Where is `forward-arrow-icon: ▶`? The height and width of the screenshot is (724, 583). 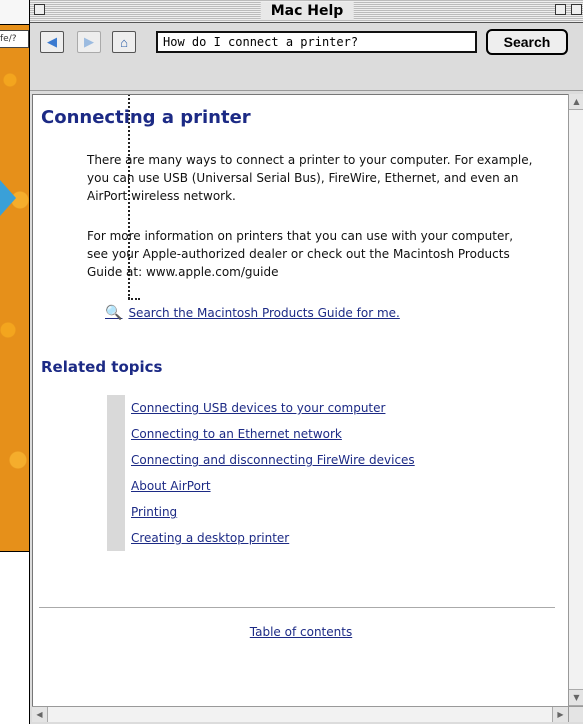
forward-arrow-icon: ▶ is located at coordinates (89, 41).